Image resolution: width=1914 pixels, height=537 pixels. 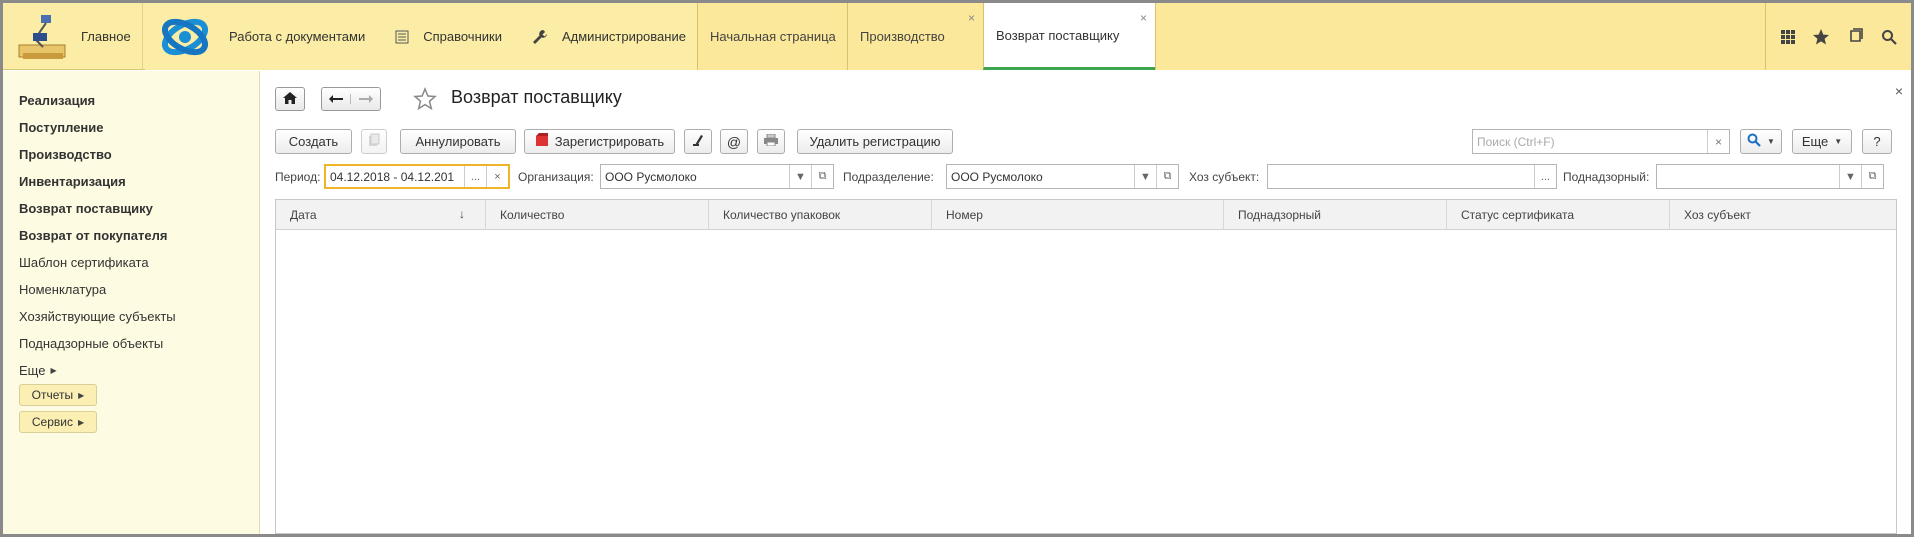 I want to click on sidebar-item-inventory: Инвентаризация, so click(x=72, y=181).